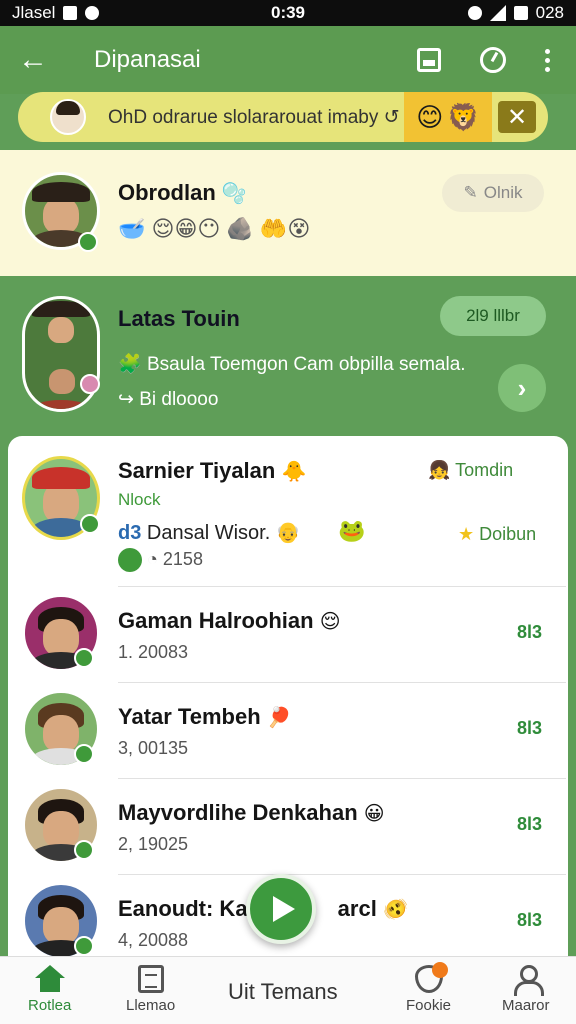 This screenshot has width=576, height=1024. What do you see at coordinates (209, 533) in the screenshot?
I see `last-message: d3 Dansal Wisor. 👴` at bounding box center [209, 533].